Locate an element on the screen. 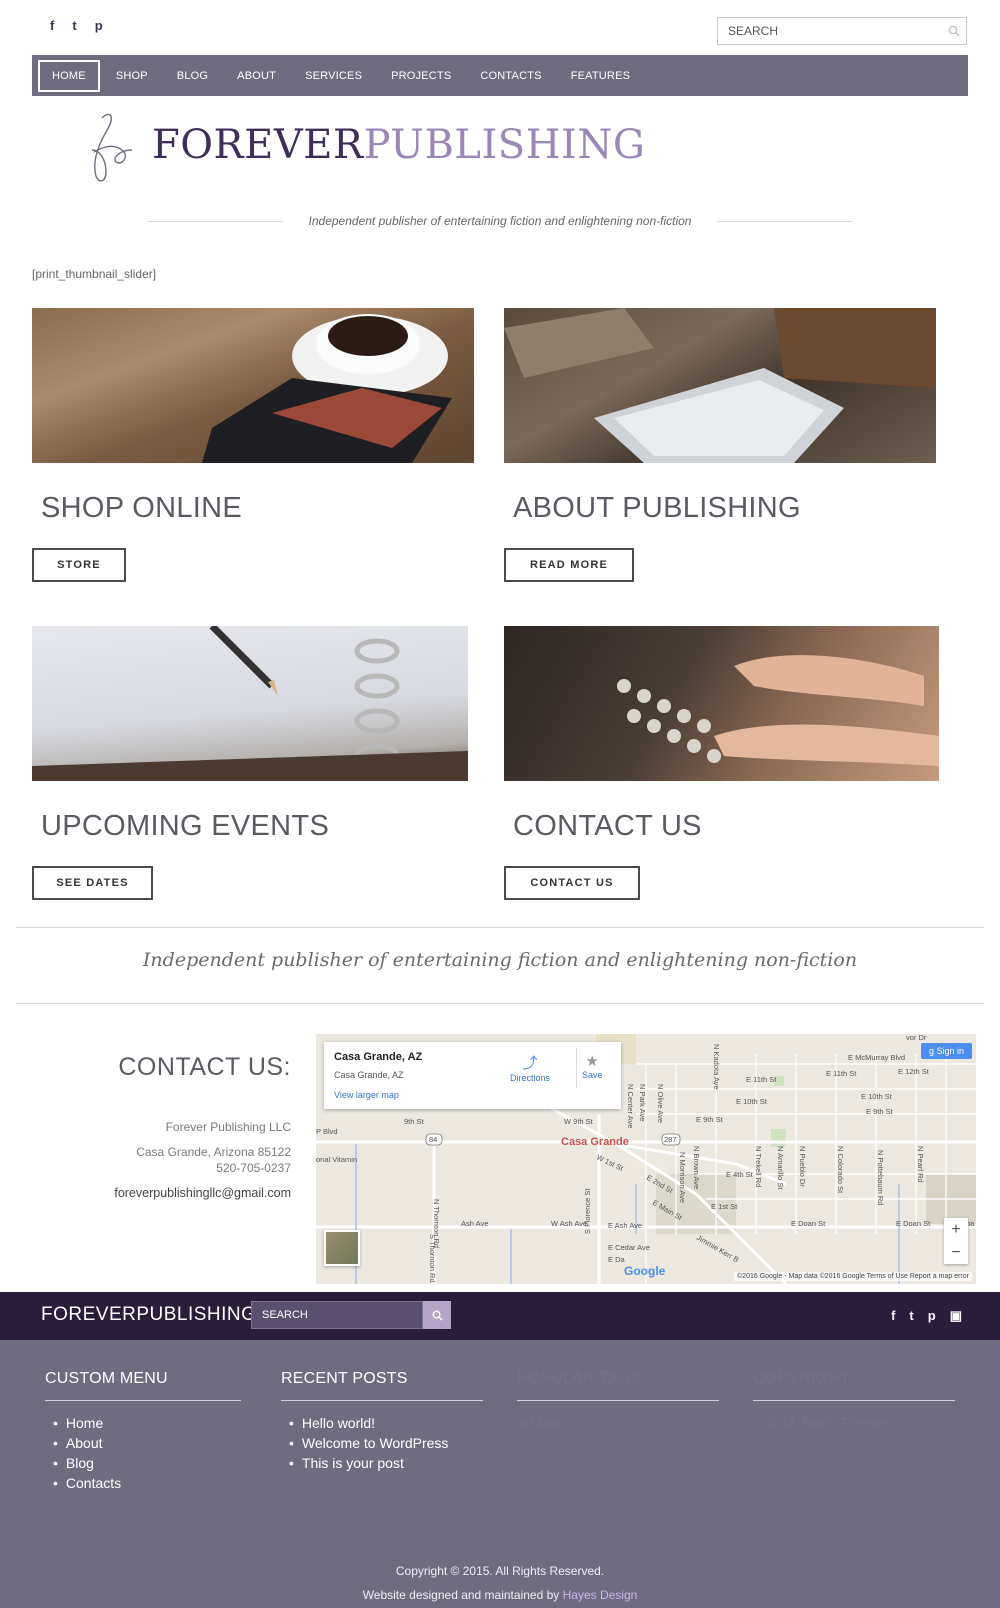 The width and height of the screenshot is (1000, 1608). map-zoom-controls: + − is located at coordinates (956, 1241).